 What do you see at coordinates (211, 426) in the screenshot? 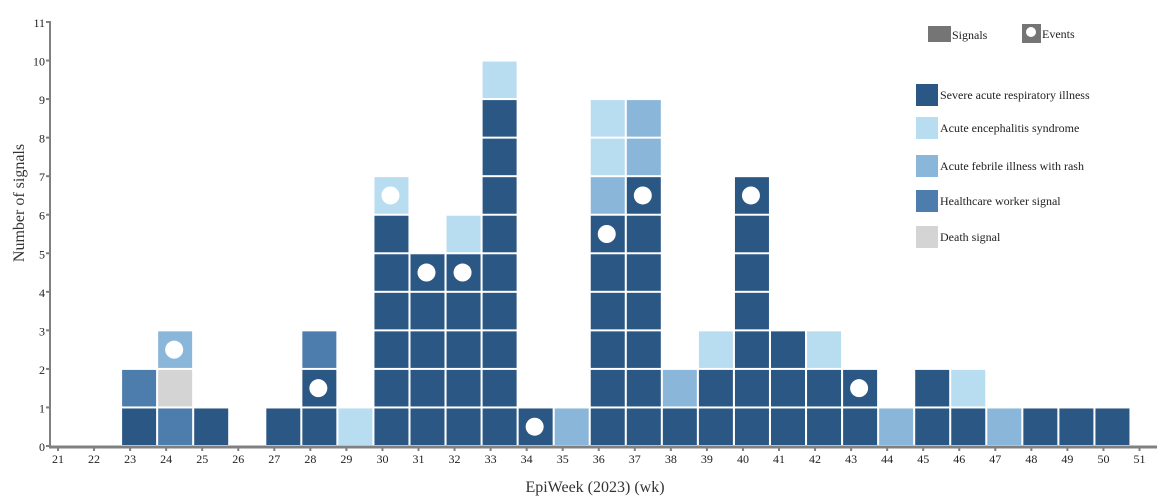
I see `bar-segment-sari-wk25` at bounding box center [211, 426].